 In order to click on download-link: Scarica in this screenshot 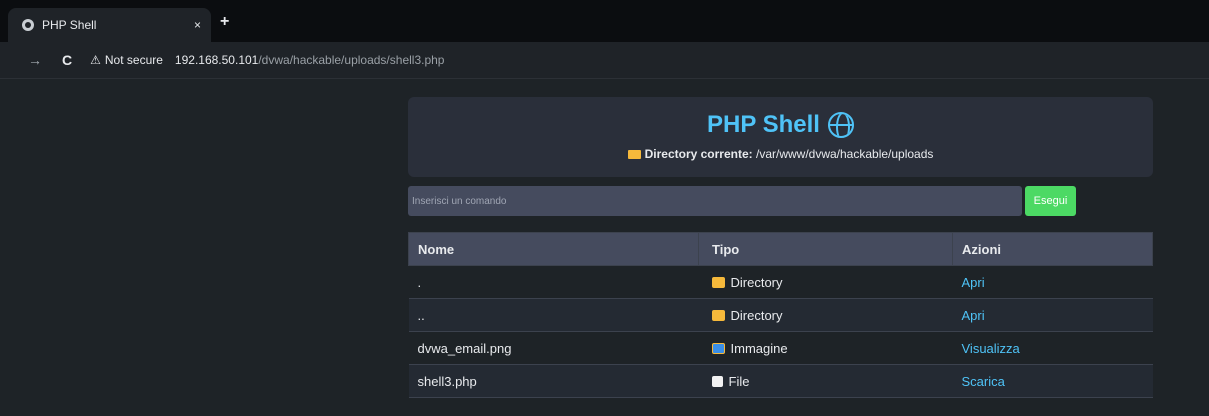, I will do `click(983, 381)`.